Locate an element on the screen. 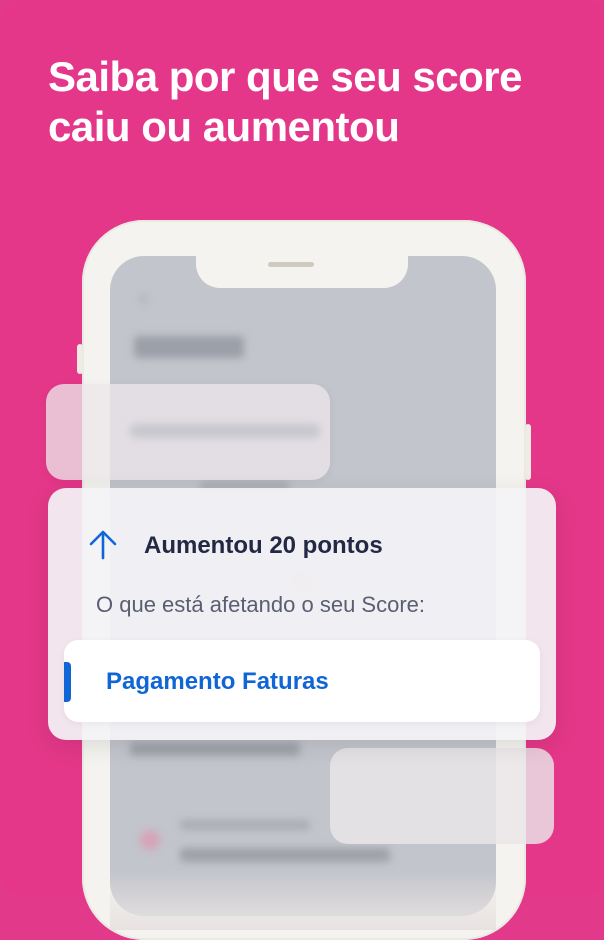 The height and width of the screenshot is (940, 604). score-change-title: Aumentou 20 pontos is located at coordinates (263, 545).